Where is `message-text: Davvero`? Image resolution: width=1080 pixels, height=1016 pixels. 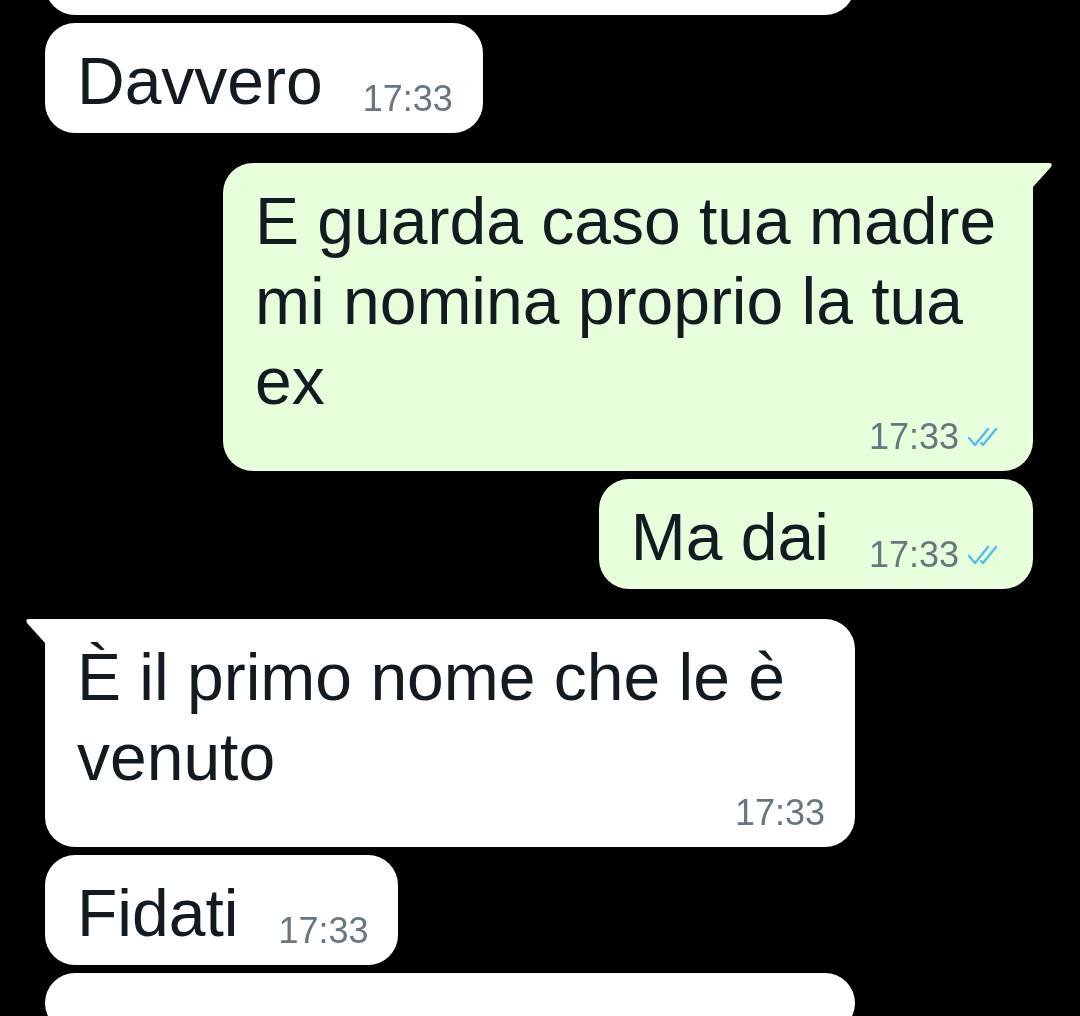
message-text: Davvero is located at coordinates (200, 81).